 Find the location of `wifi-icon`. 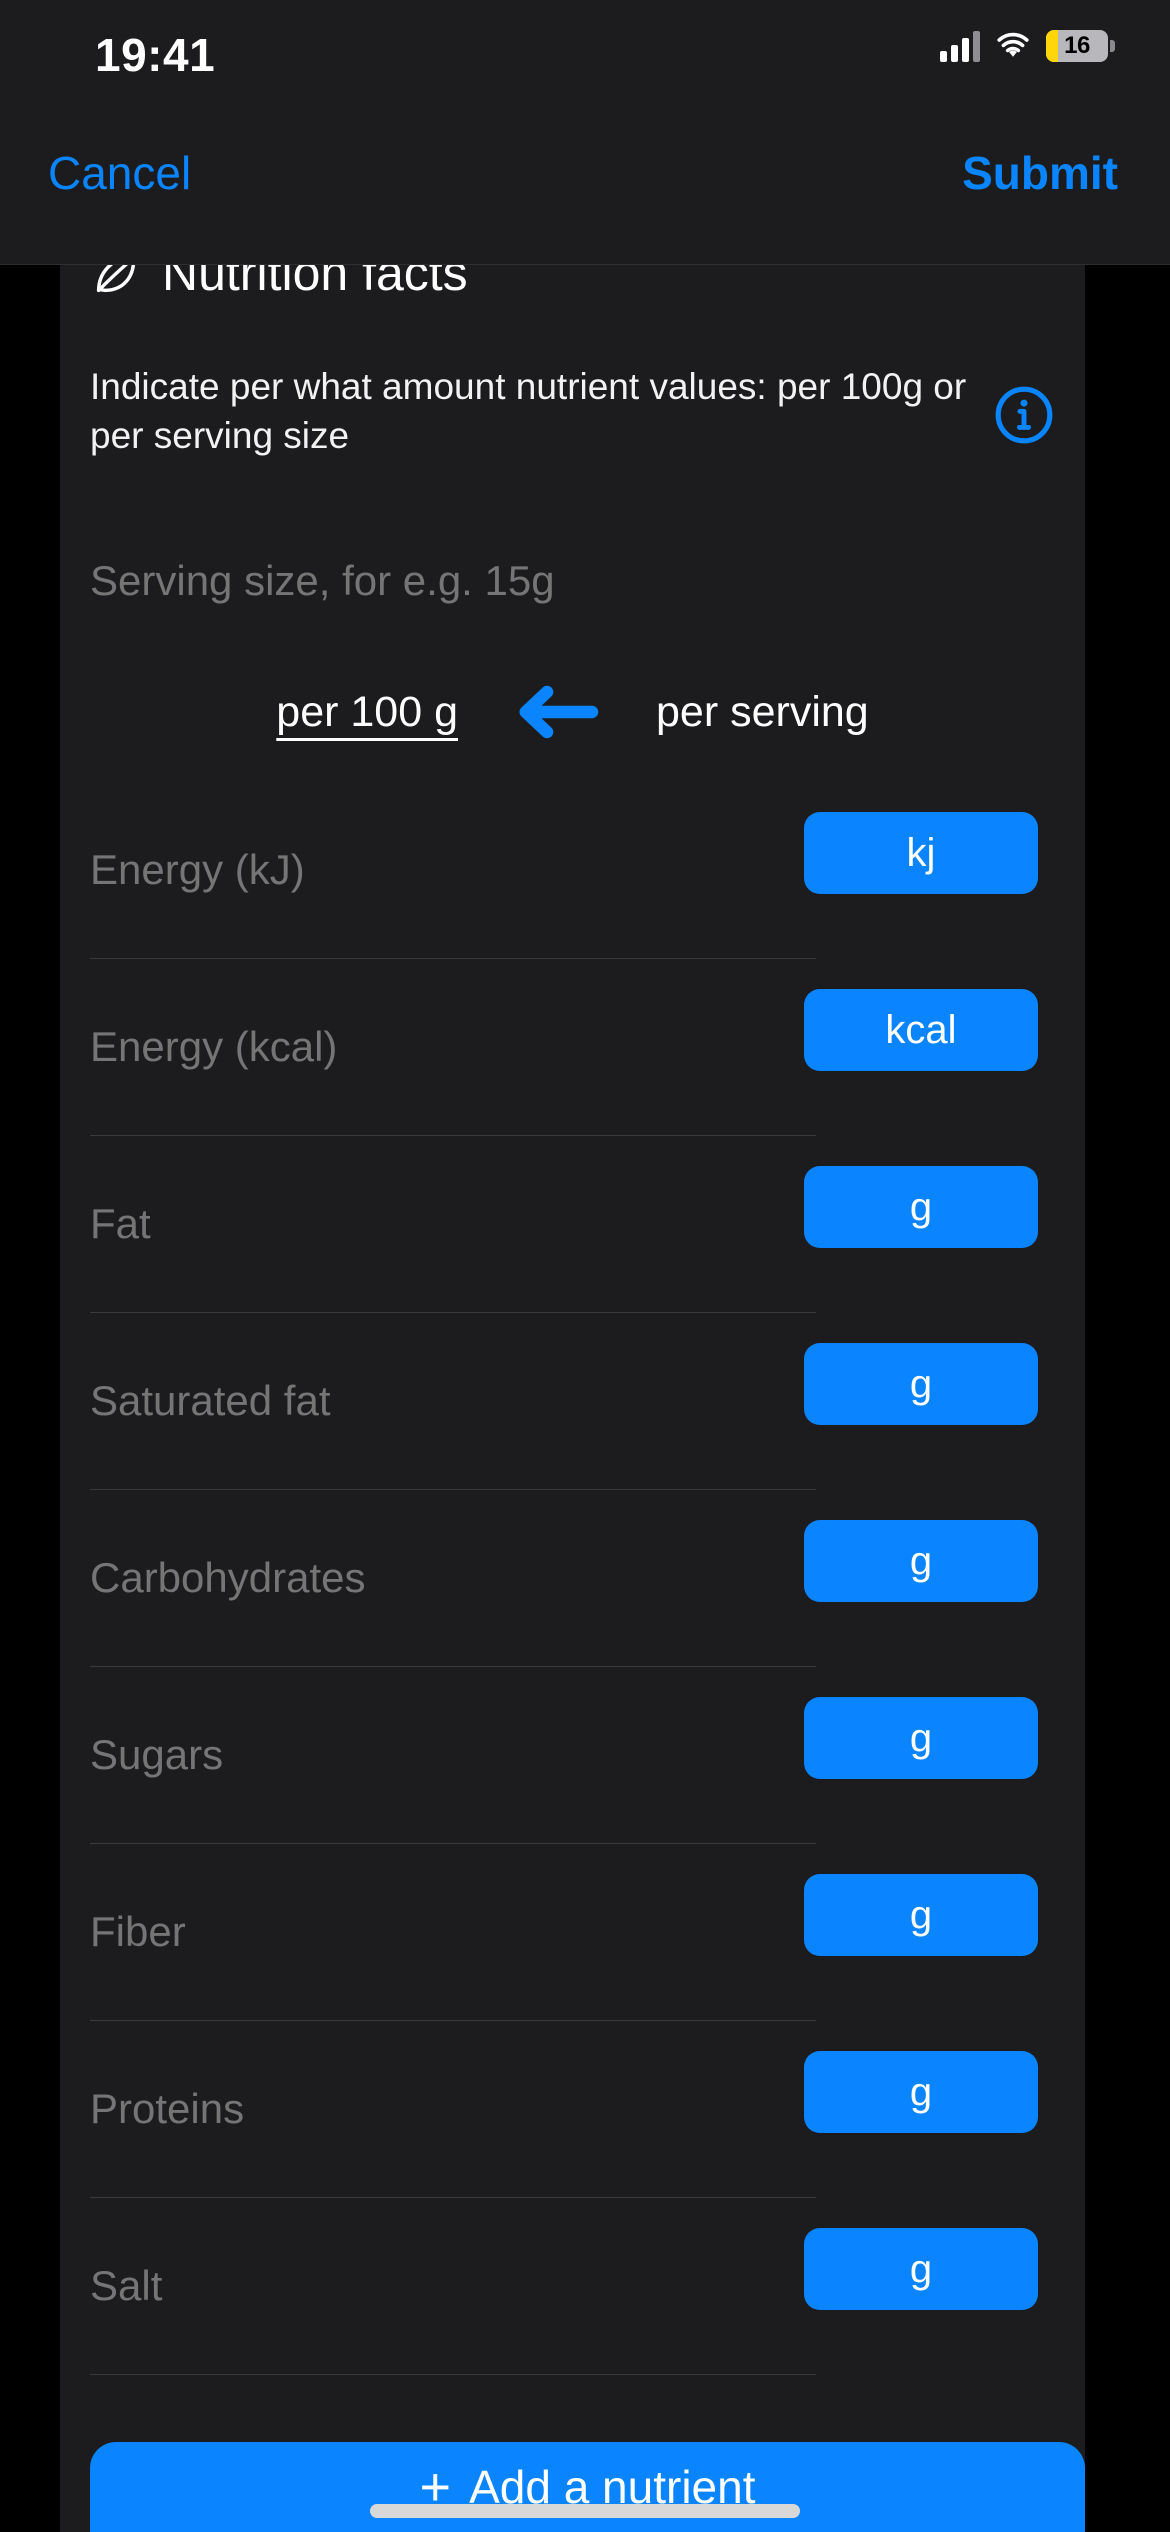

wifi-icon is located at coordinates (1013, 44).